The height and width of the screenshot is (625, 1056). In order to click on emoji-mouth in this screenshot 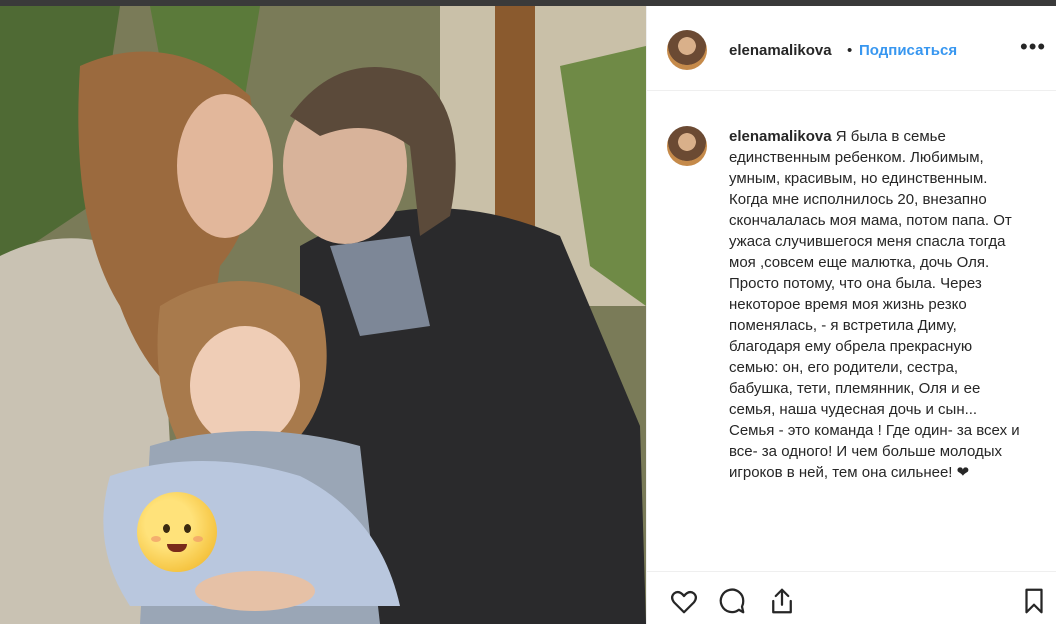, I will do `click(177, 548)`.